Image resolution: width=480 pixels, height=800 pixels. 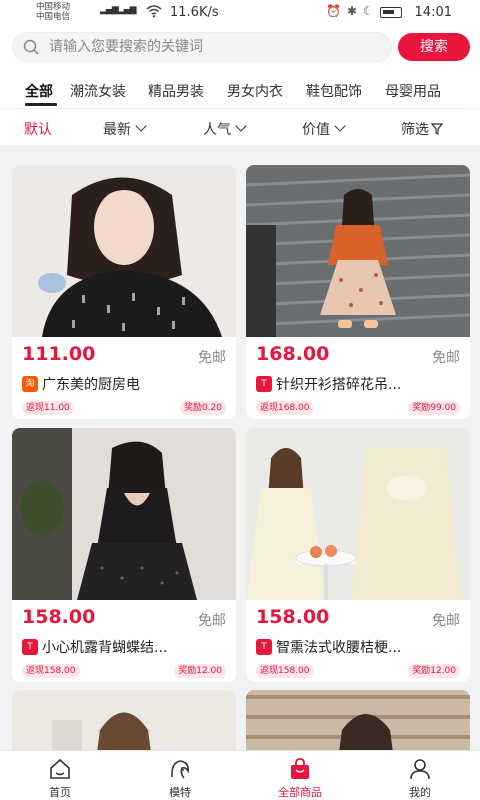 I want to click on sort-value: 价值, so click(x=324, y=129).